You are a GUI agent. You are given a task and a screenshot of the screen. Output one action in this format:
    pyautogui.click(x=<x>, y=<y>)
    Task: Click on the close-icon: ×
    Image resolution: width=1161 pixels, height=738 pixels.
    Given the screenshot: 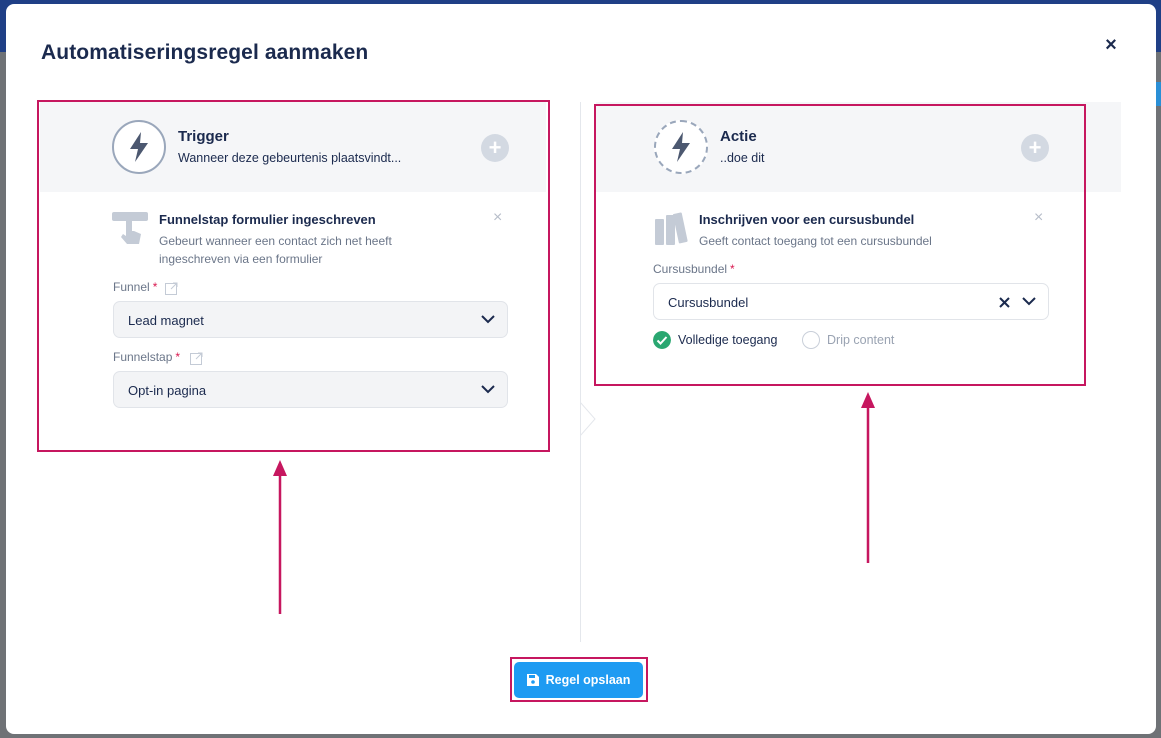 What is the action you would take?
    pyautogui.click(x=1111, y=45)
    